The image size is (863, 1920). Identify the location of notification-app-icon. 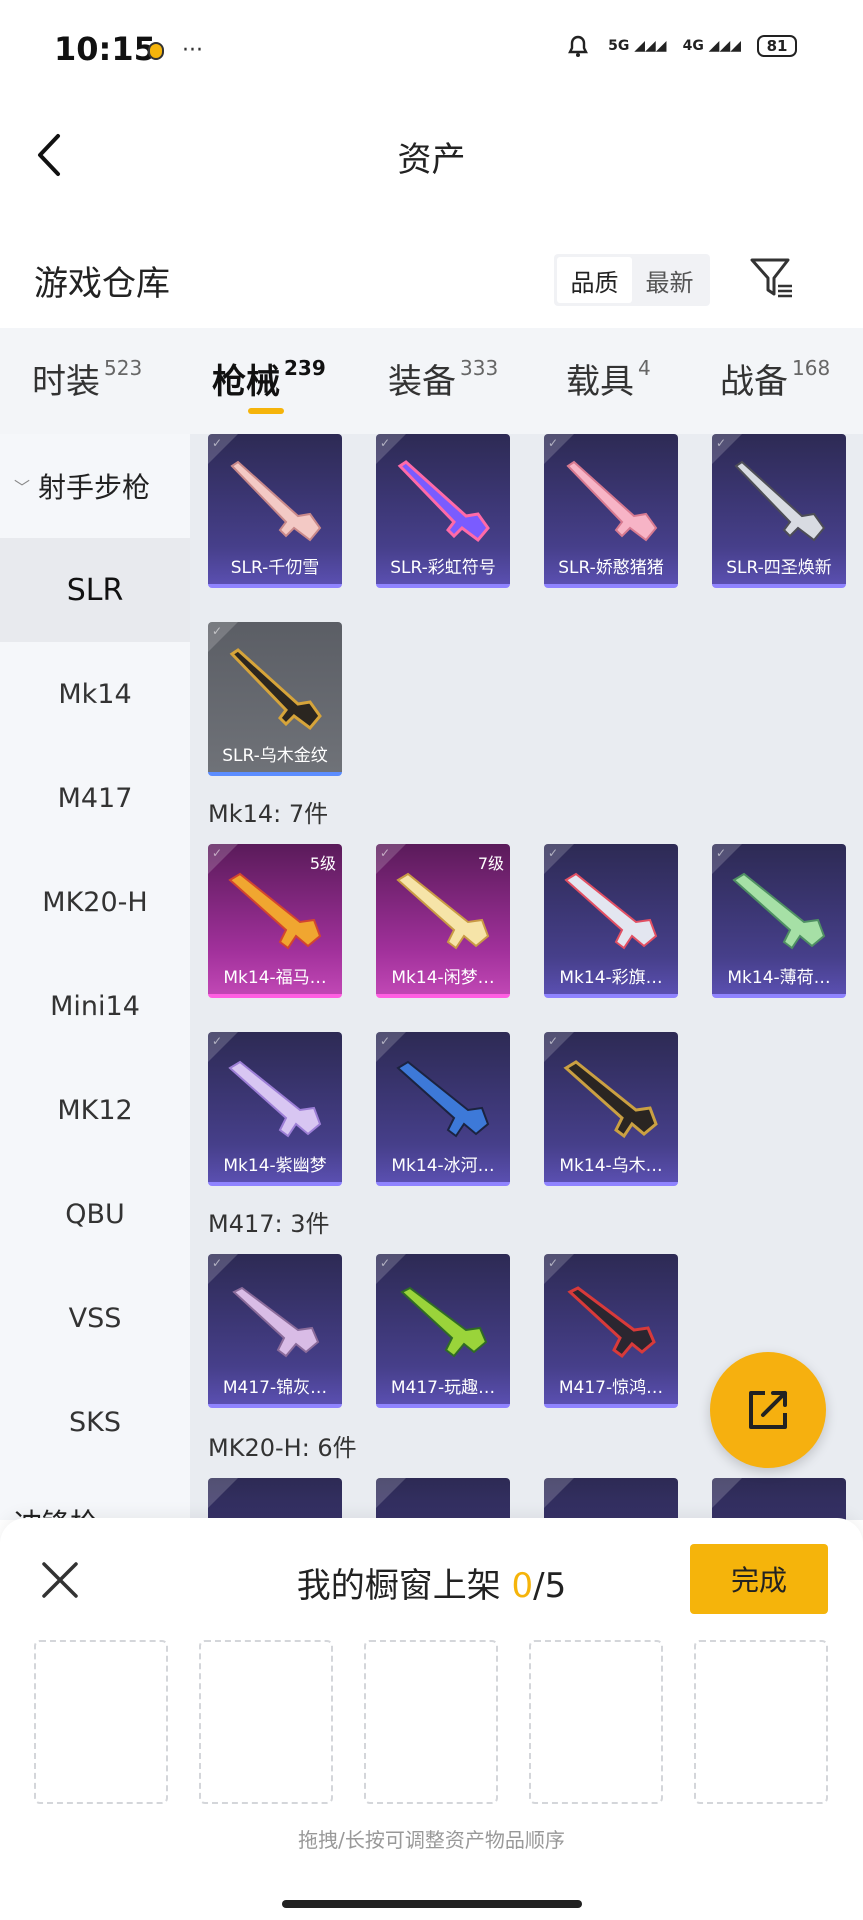
(156, 50).